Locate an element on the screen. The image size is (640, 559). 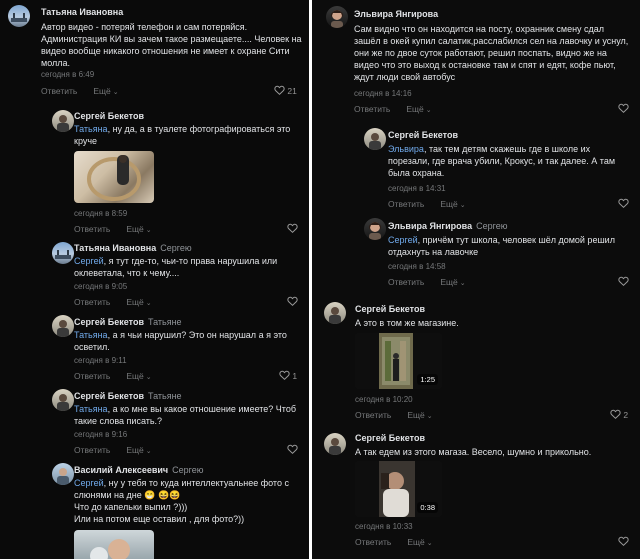
comment-author: Эльвира Янгирова Сергею is located at coordinates (447, 226).